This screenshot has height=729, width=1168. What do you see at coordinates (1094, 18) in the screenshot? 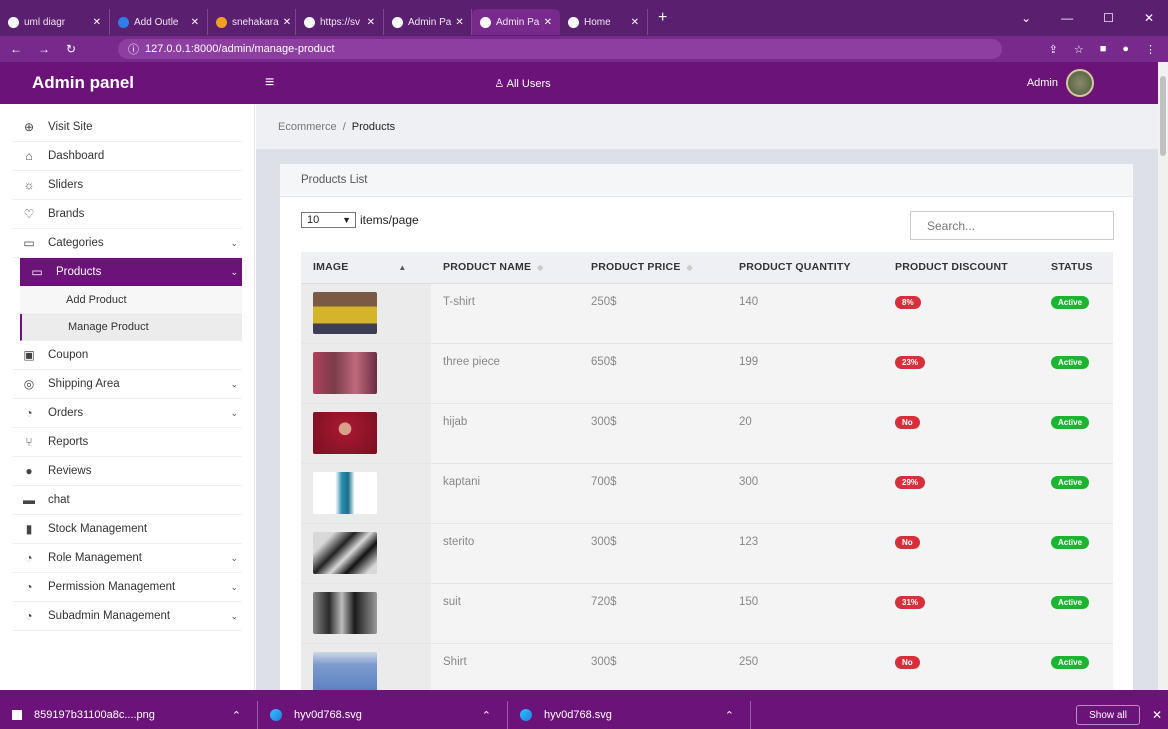
I see `window-controls: ⌄ — ☐ ✕` at bounding box center [1094, 18].